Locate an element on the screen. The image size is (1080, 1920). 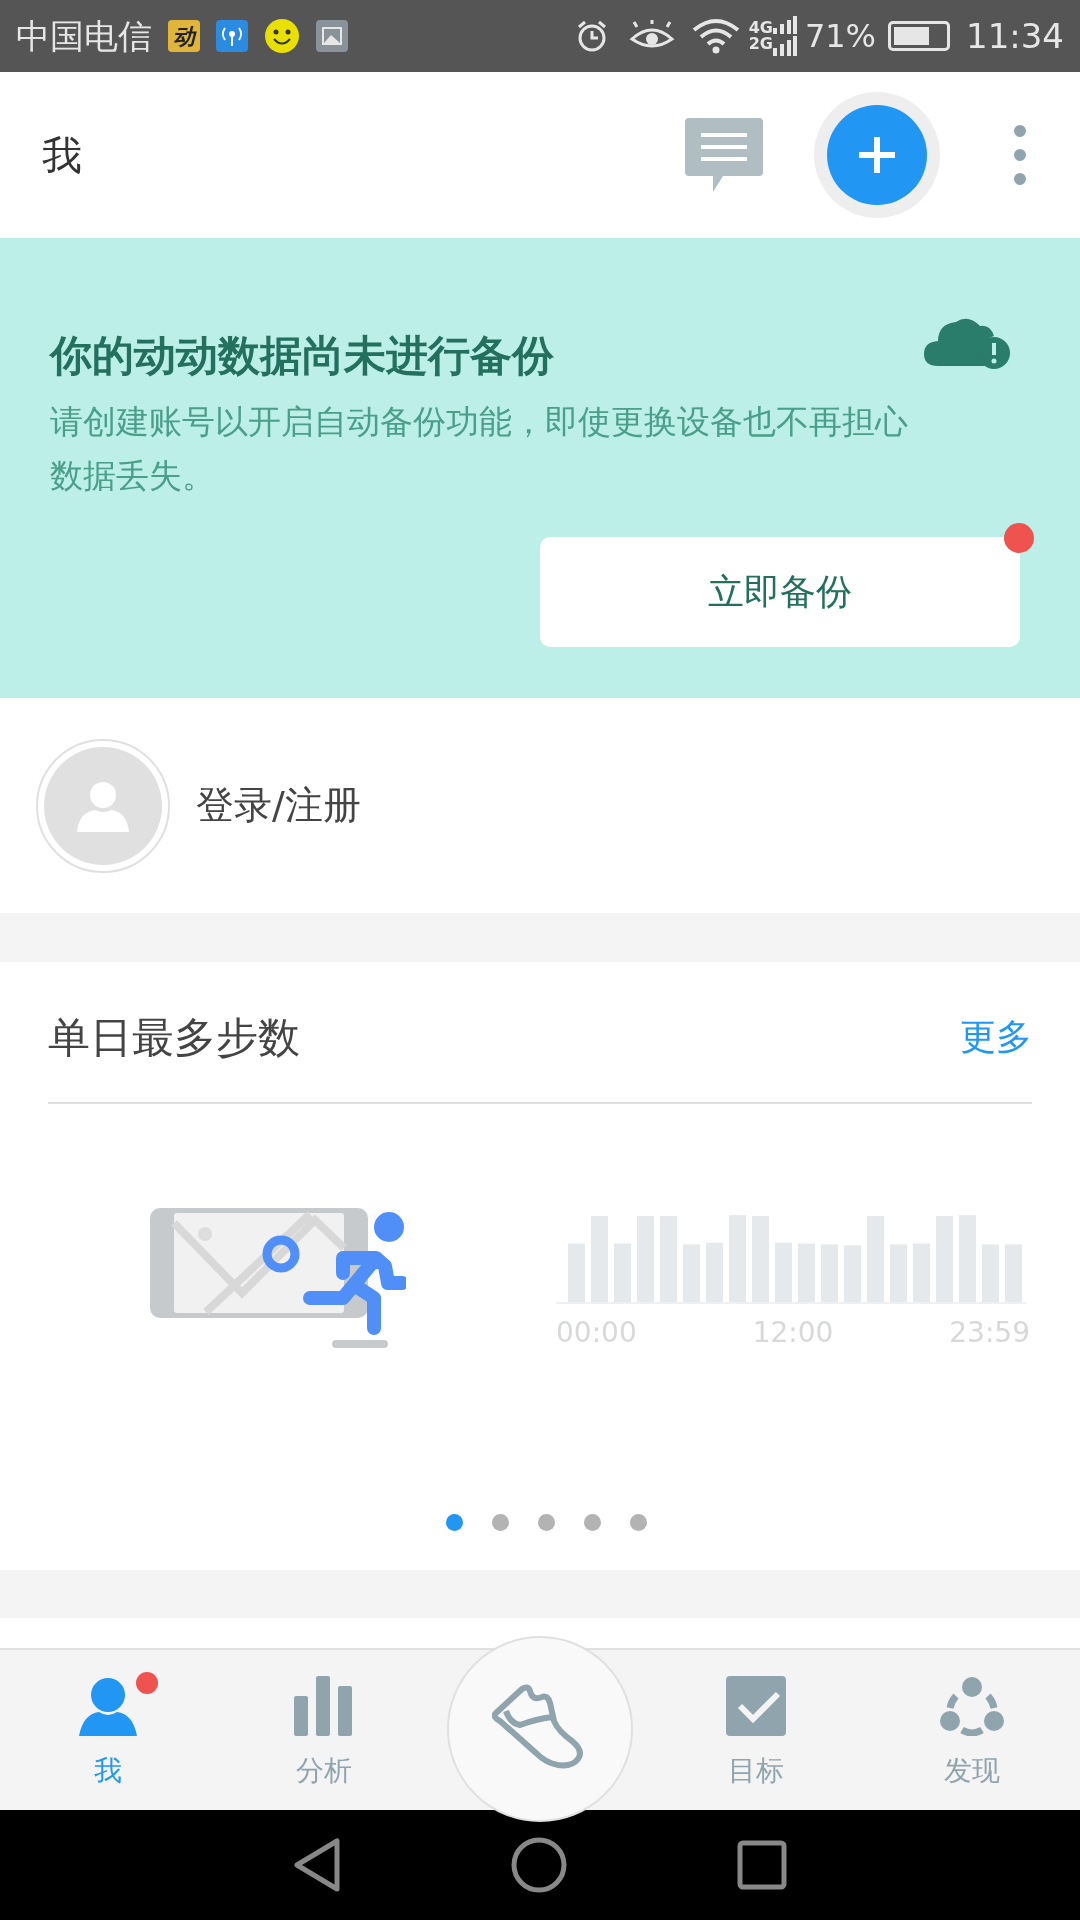
discover-icon is located at coordinates (972, 1706).